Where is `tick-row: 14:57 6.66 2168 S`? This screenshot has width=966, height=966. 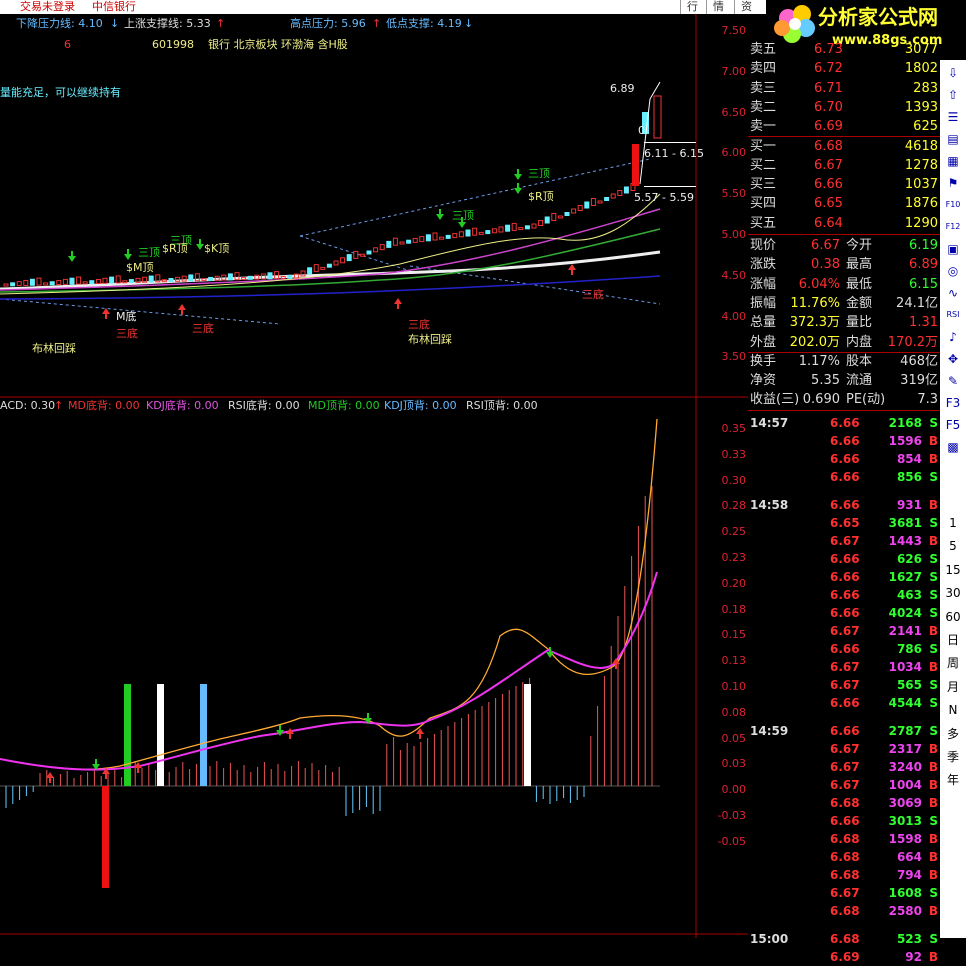
tick-row: 14:57 6.66 2168 S is located at coordinates (844, 423).